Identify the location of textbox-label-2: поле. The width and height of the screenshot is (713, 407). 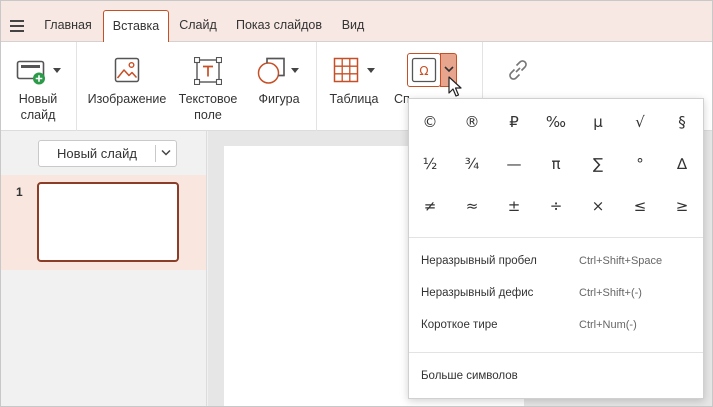
(208, 115).